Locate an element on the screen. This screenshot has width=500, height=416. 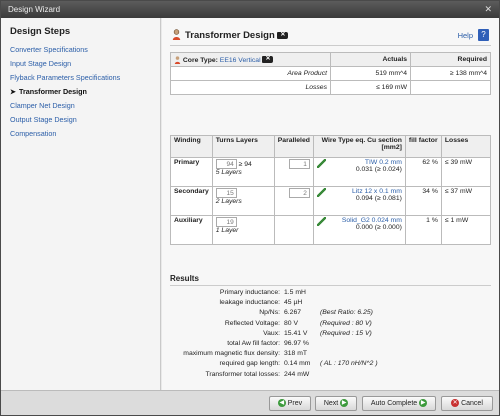
close-icon: ✕ is located at coordinates (488, 9).